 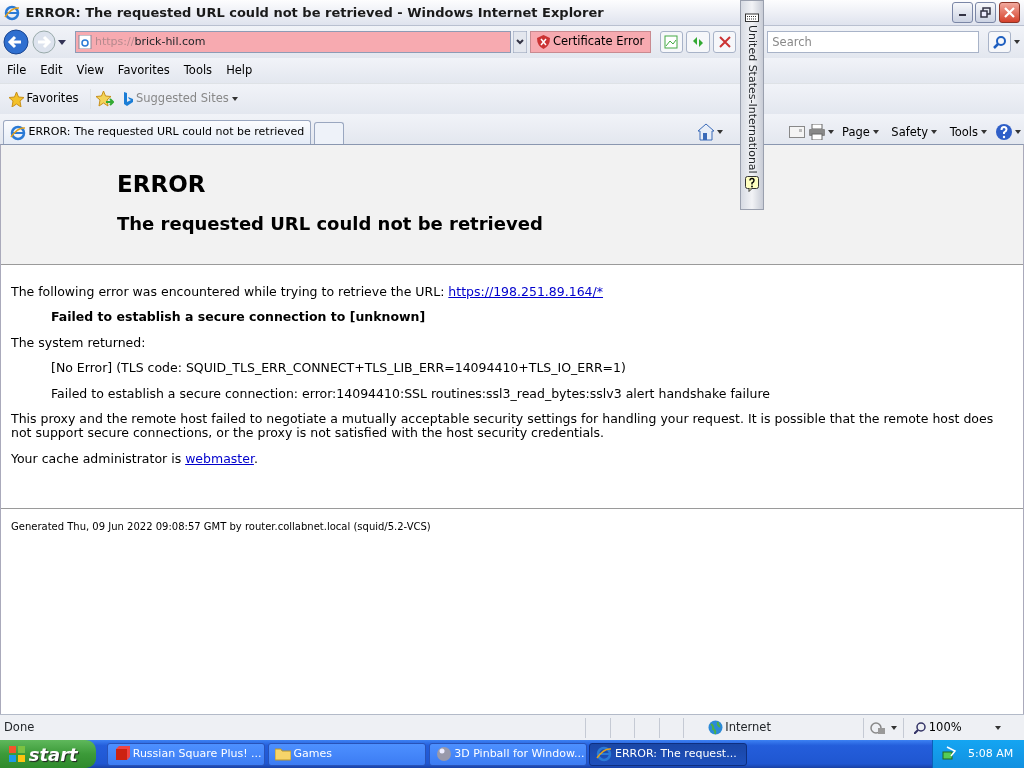 I want to click on generated-footer: Generated Thu, 09 Jun 2022 09:08:57 GMT by router.collabnet.local (squid/5.2-VCS), so click(x=512, y=526).